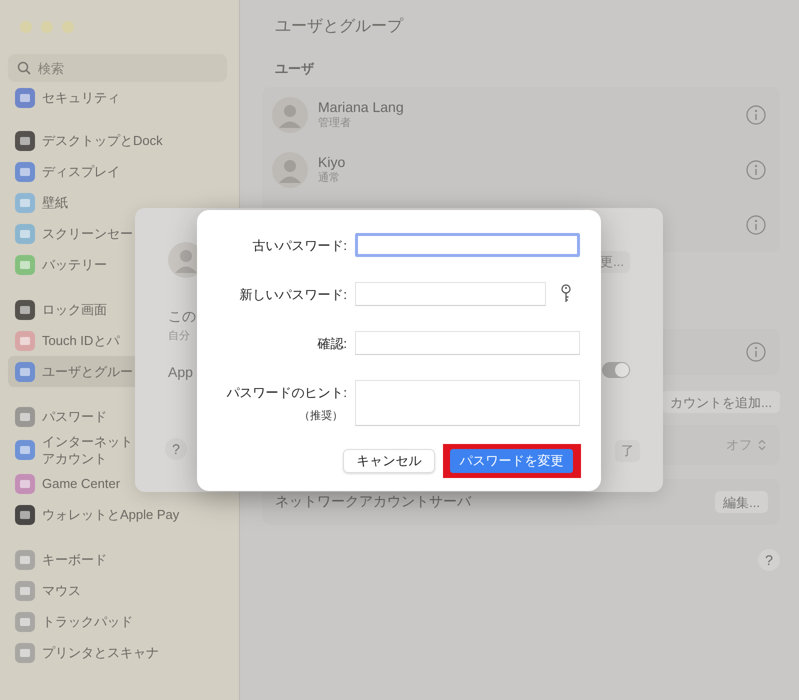  What do you see at coordinates (332, 162) in the screenshot?
I see `user-name: Kiyo` at bounding box center [332, 162].